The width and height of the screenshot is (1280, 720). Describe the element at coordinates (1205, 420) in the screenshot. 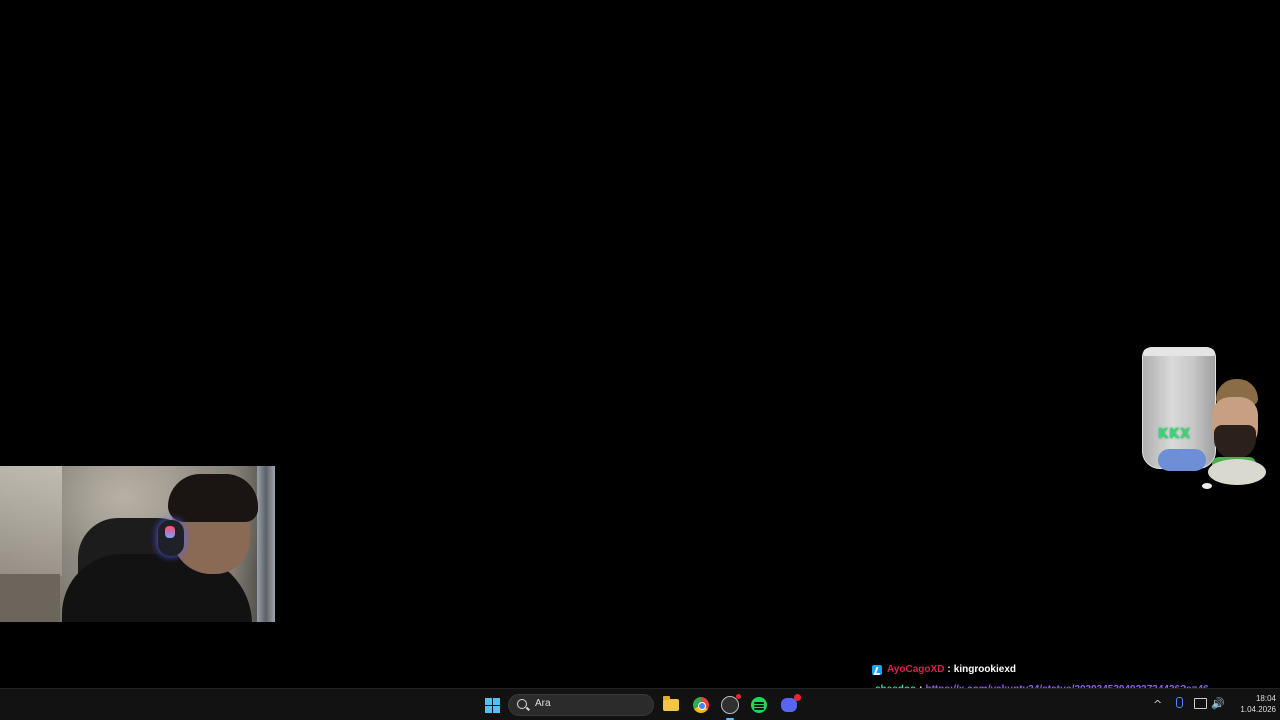

I see `emote-sticker-overlay: KKX` at that location.